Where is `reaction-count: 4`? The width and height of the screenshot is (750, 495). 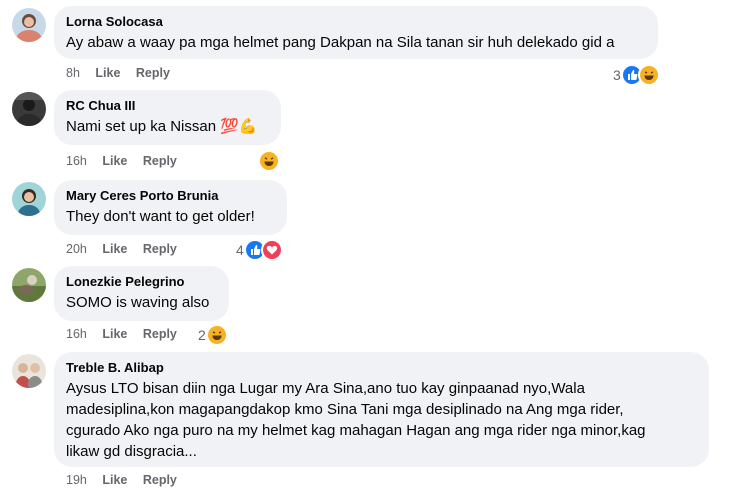 reaction-count: 4 is located at coordinates (240, 250).